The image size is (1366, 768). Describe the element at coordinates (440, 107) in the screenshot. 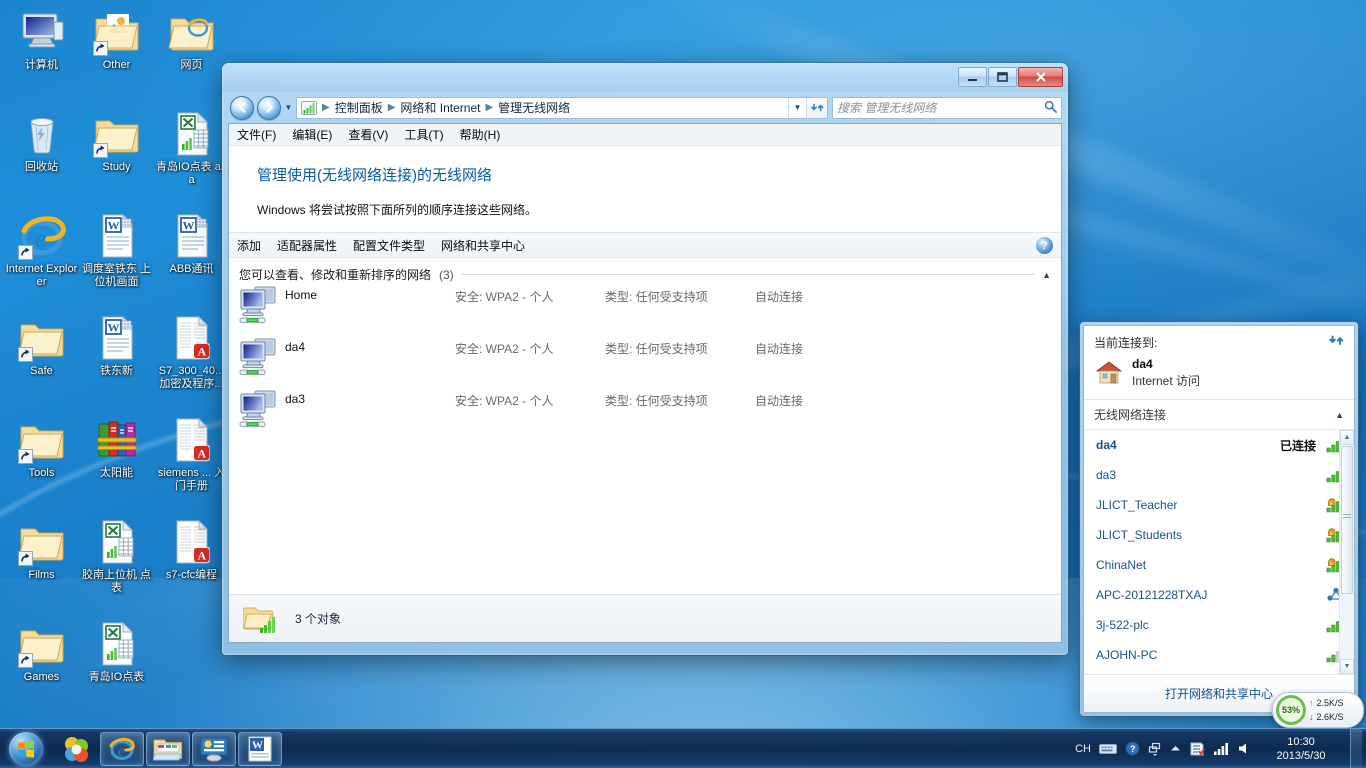

I see `breadcrumb-item-1: 网络和 Internet` at that location.